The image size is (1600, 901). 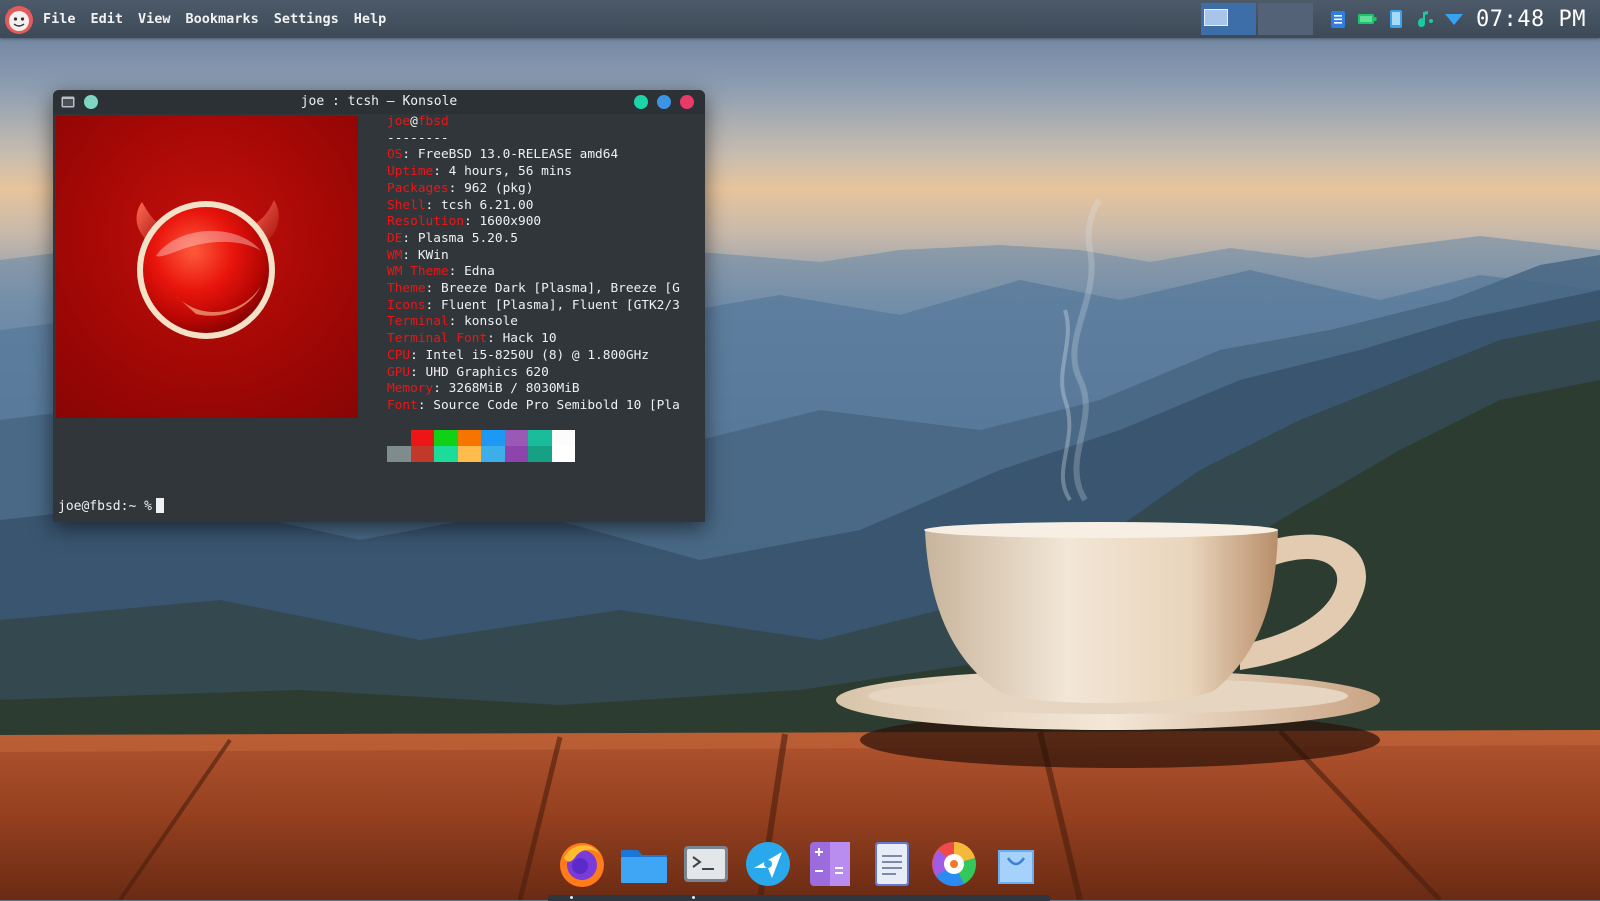 I want to click on freebsd-logo-icon, so click(x=19, y=19).